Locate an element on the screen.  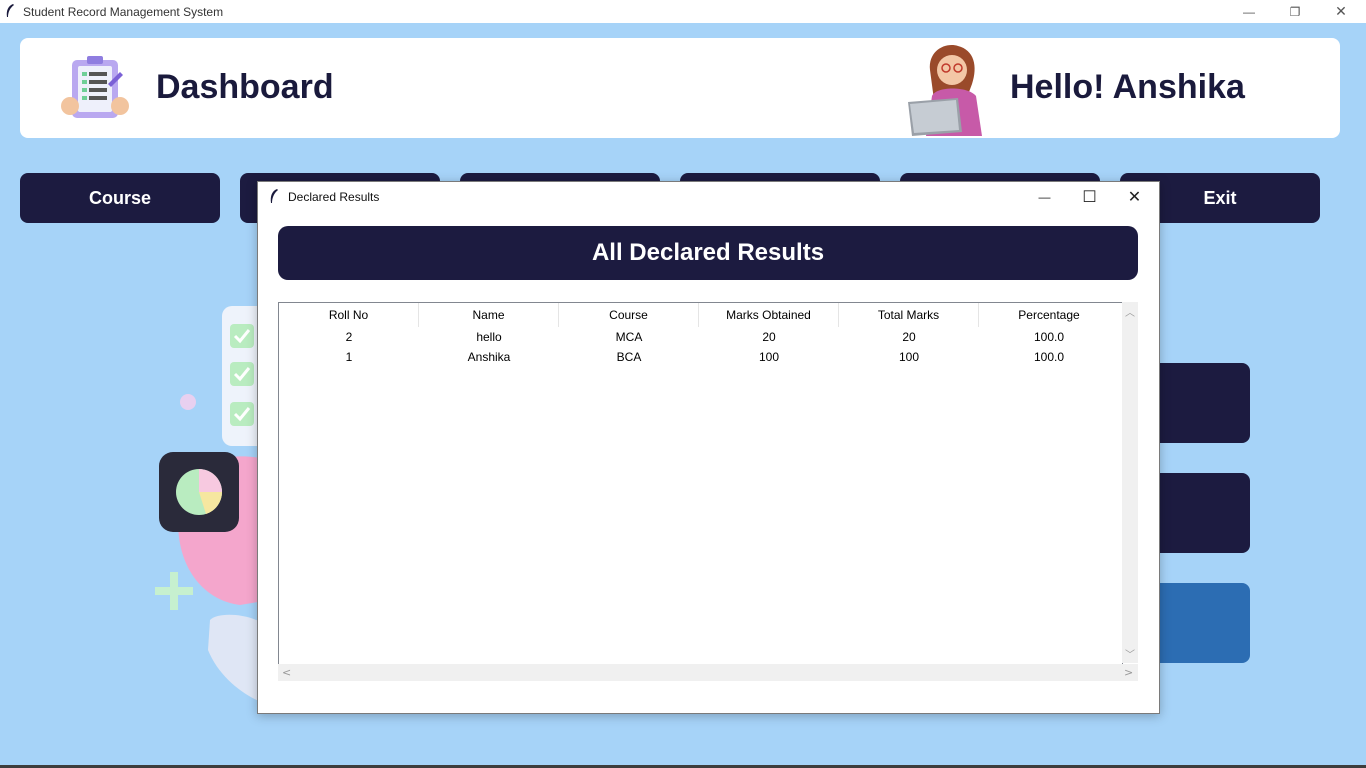
main-titlebar: Student Record Management System — ❐ ✕ is located at coordinates (683, 11).